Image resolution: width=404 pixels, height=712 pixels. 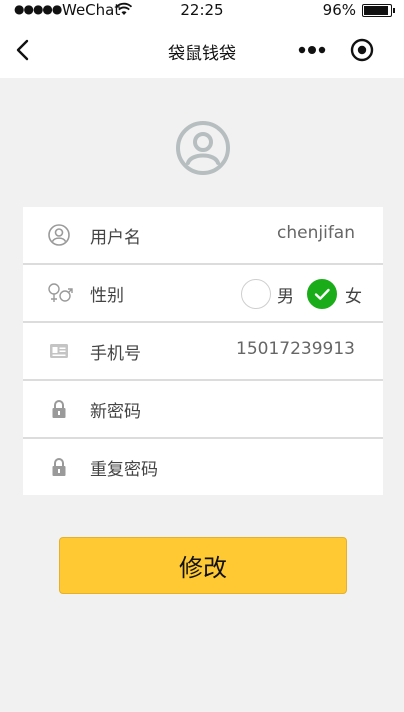 I want to click on female-radio, so click(x=322, y=294).